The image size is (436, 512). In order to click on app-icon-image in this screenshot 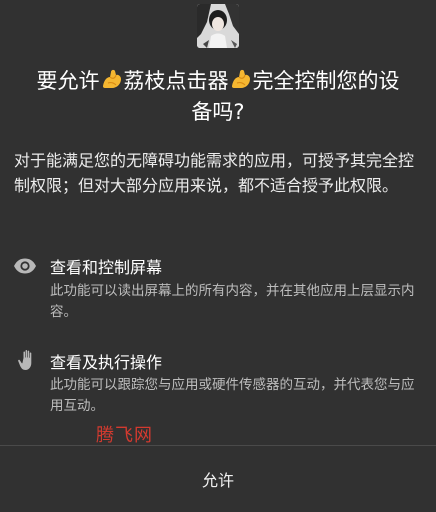, I will do `click(218, 26)`.